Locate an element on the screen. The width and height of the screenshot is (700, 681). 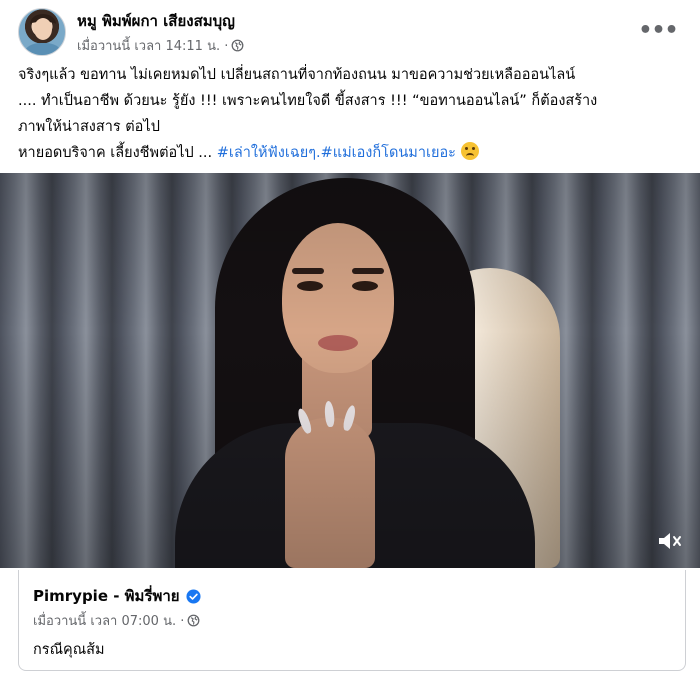
shared-author-name: Pimrypie - พิมรี่พาย is located at coordinates (106, 596).